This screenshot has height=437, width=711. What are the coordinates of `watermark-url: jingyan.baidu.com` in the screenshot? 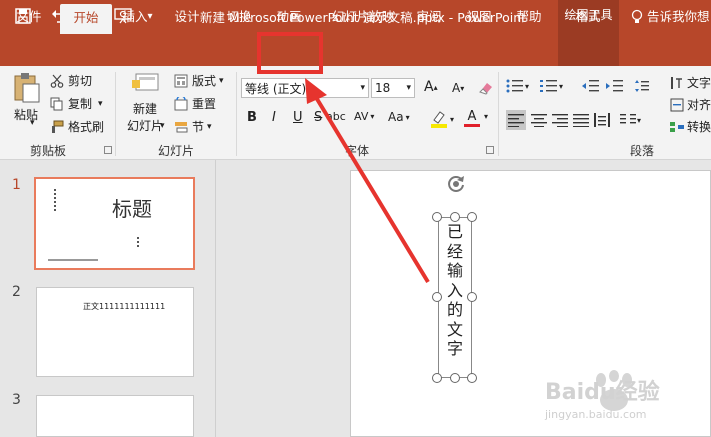 It's located at (596, 414).